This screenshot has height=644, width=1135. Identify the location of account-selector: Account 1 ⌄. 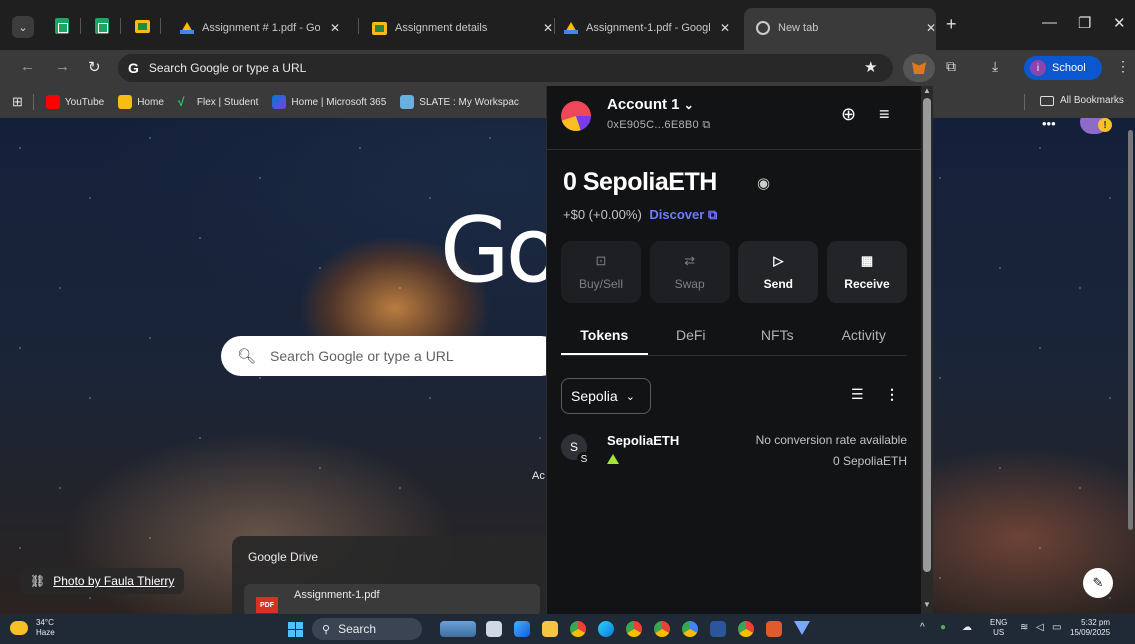
(650, 104).